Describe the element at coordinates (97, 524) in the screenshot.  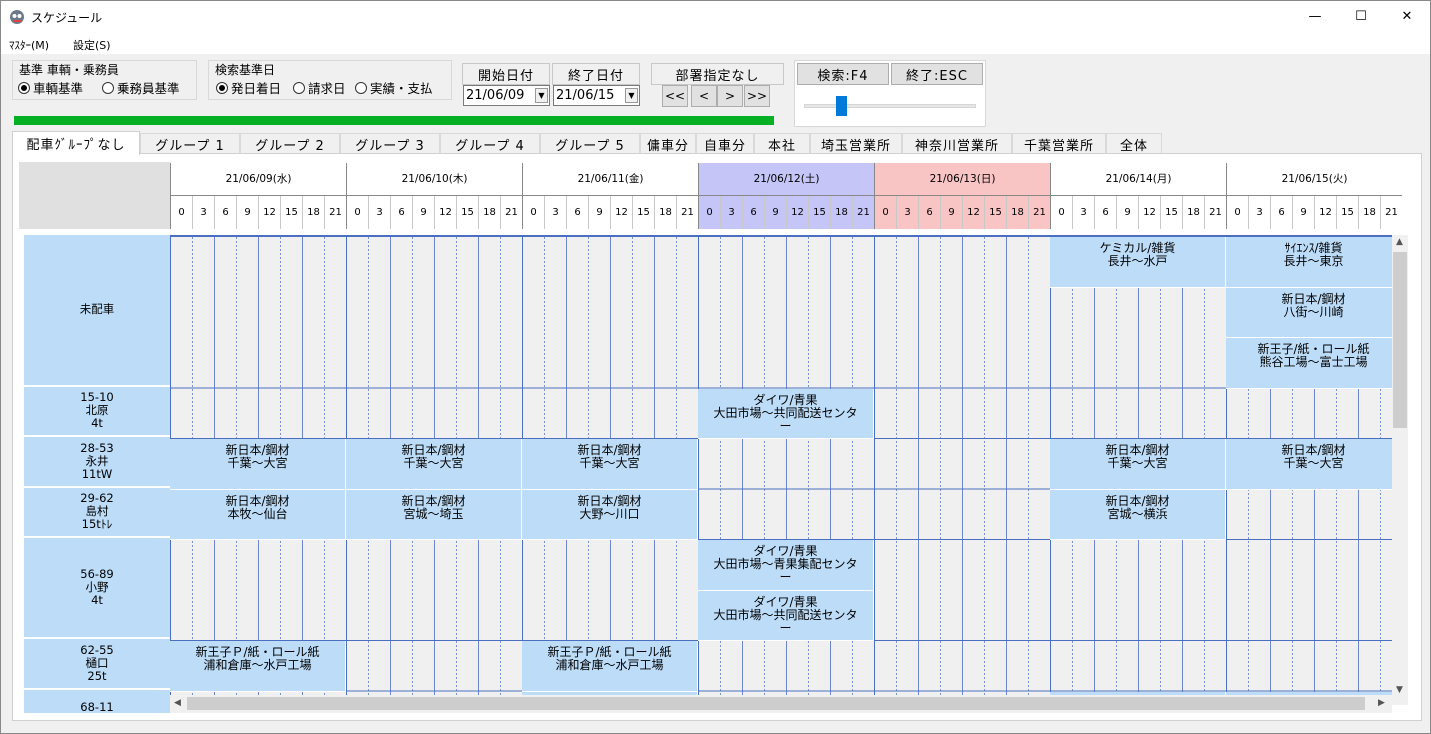
I see `vehicle-row-line: 15tﾄﾚ` at that location.